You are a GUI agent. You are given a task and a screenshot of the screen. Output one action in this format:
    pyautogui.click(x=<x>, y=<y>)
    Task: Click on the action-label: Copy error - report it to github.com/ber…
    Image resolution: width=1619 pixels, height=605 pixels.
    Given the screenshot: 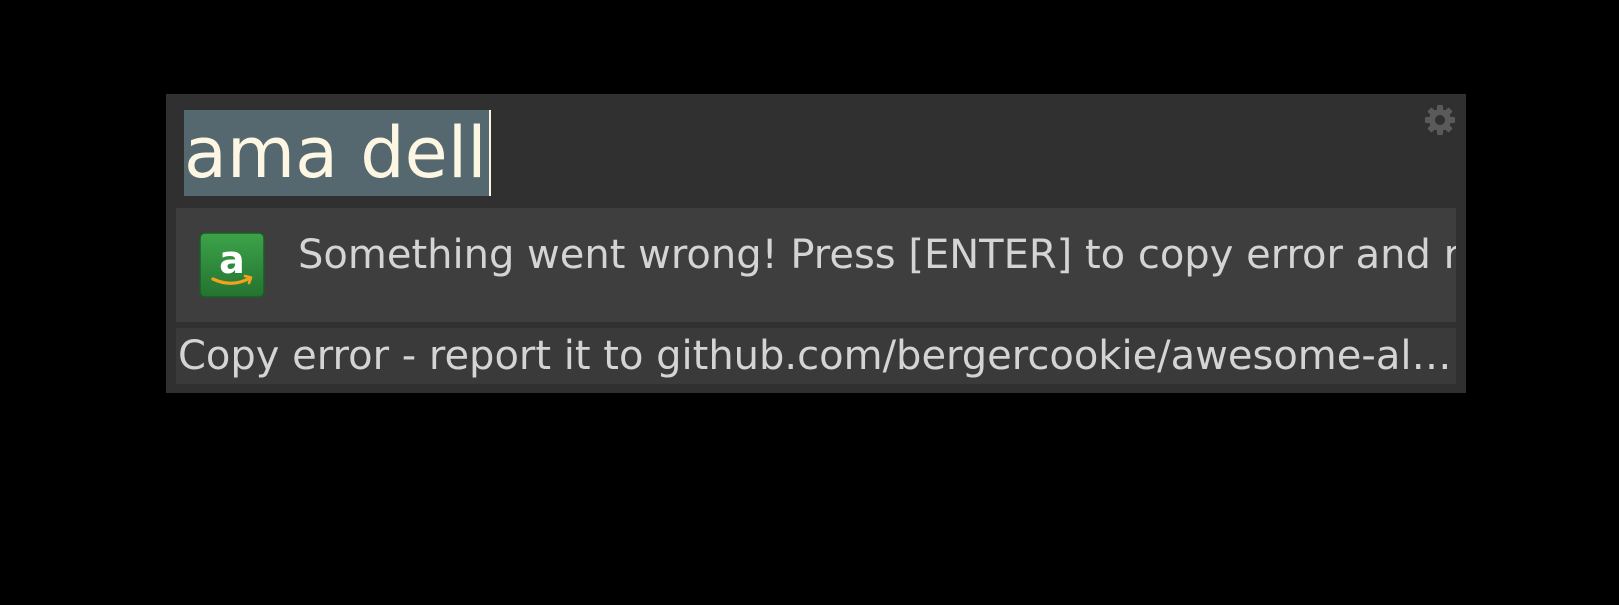 What is the action you would take?
    pyautogui.click(x=816, y=356)
    